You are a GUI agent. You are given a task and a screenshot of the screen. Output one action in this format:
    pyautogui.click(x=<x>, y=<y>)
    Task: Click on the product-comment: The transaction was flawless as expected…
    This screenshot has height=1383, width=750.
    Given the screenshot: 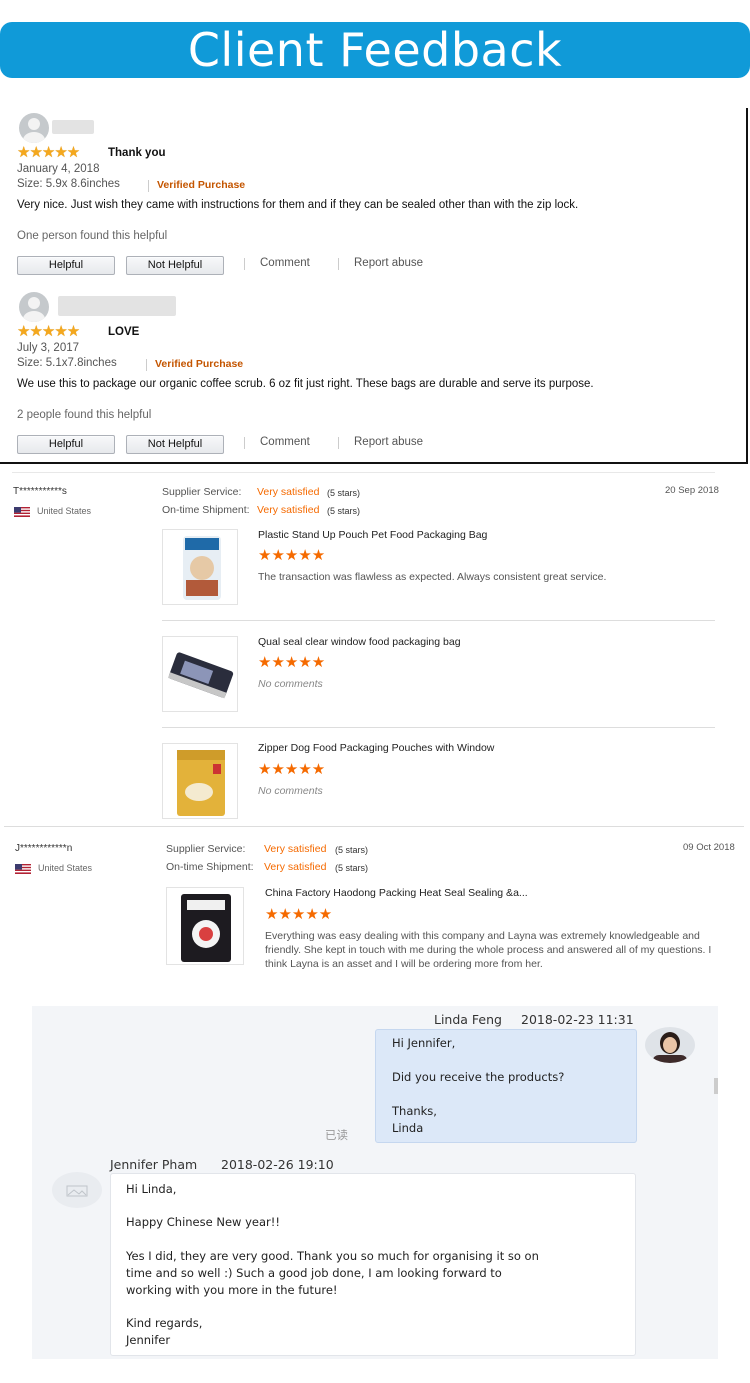 What is the action you would take?
    pyautogui.click(x=432, y=577)
    